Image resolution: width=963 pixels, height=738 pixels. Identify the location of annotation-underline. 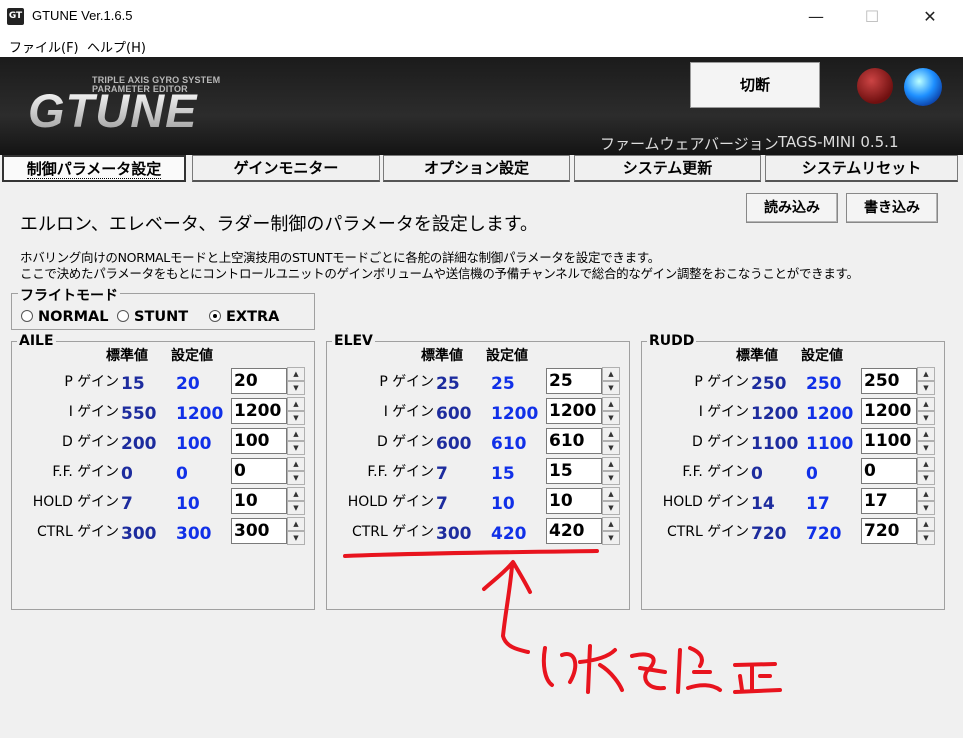
(471, 553).